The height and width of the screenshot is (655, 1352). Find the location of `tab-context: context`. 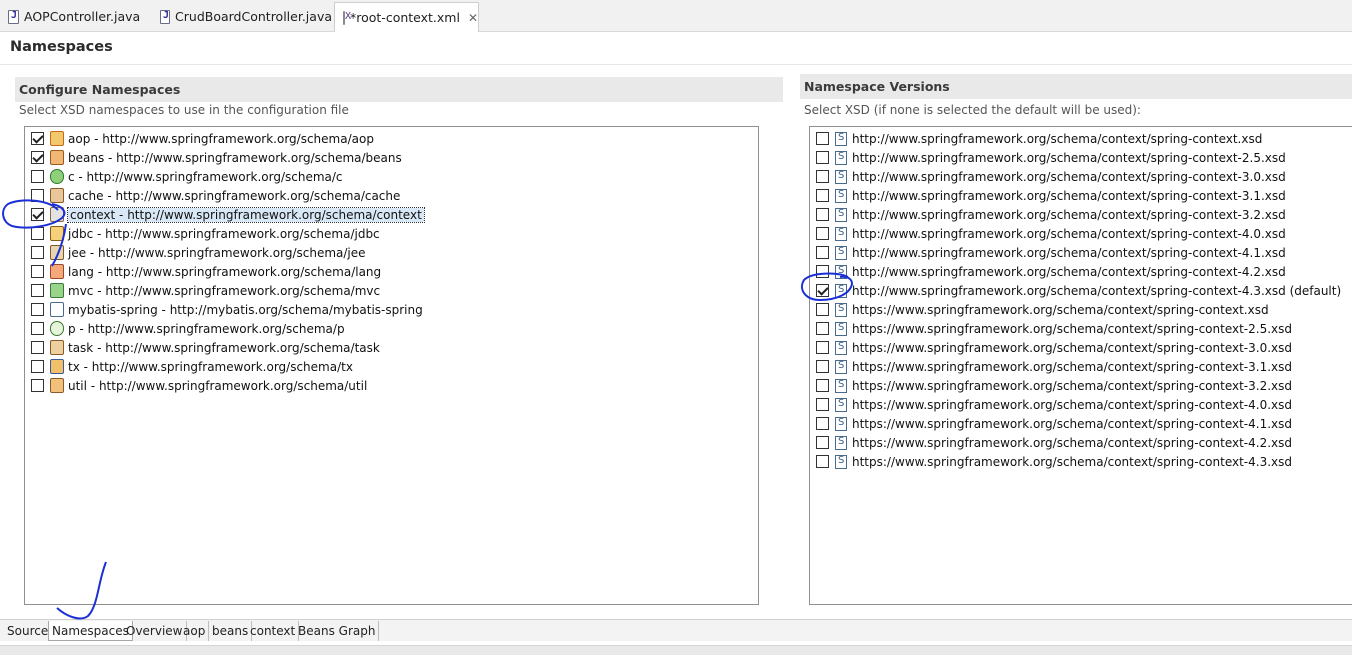

tab-context: context is located at coordinates (273, 631).